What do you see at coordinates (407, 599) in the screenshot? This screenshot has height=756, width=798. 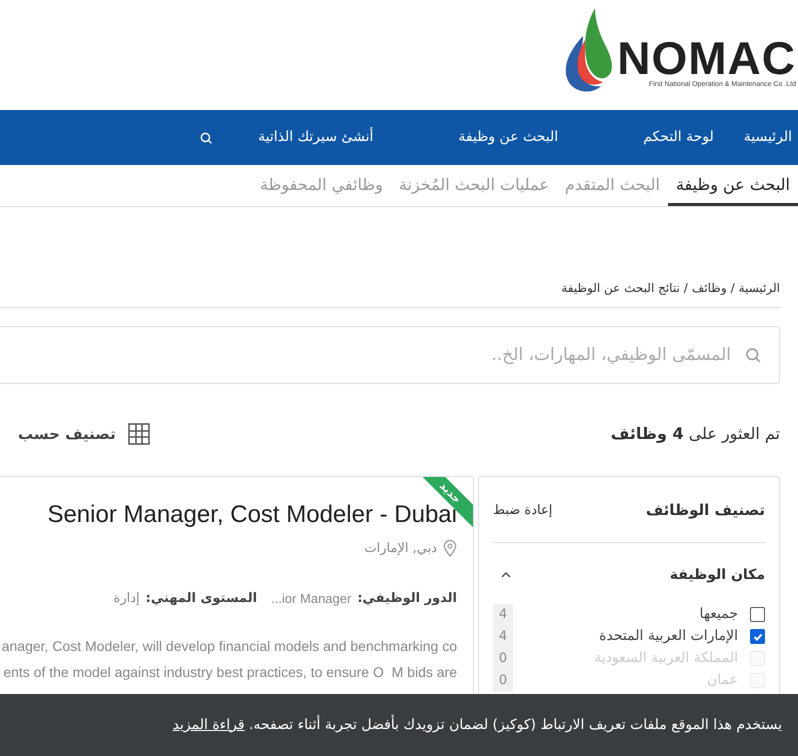 I see `role-label: الدور الوظيفي:` at bounding box center [407, 599].